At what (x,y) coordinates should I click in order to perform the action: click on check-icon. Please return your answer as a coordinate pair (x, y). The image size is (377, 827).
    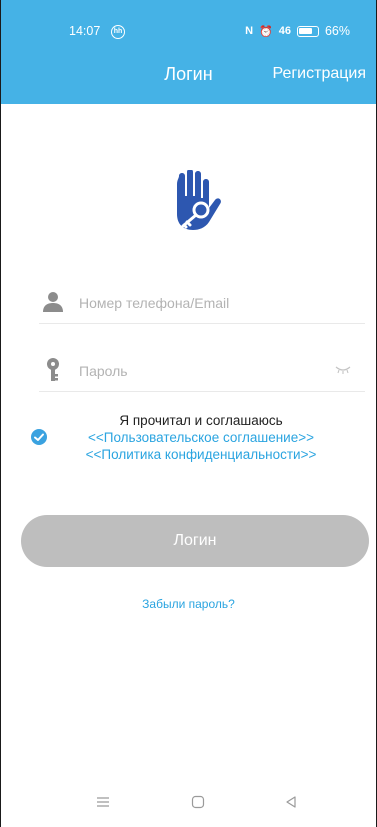
    Looking at the image, I should click on (39, 437).